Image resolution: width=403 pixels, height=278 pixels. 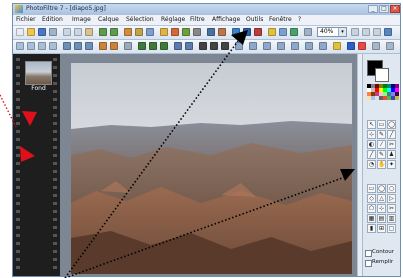 I want to click on chevron-down-icon: ▾, so click(x=342, y=32).